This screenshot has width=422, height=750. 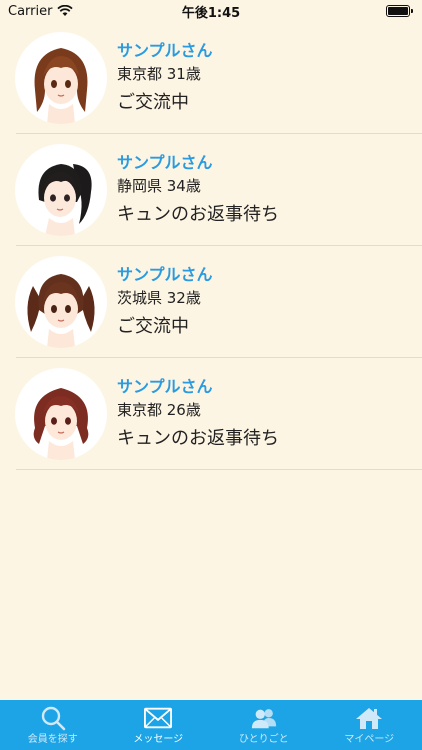 I want to click on tab-monologue: ひとりごと, so click(x=264, y=725).